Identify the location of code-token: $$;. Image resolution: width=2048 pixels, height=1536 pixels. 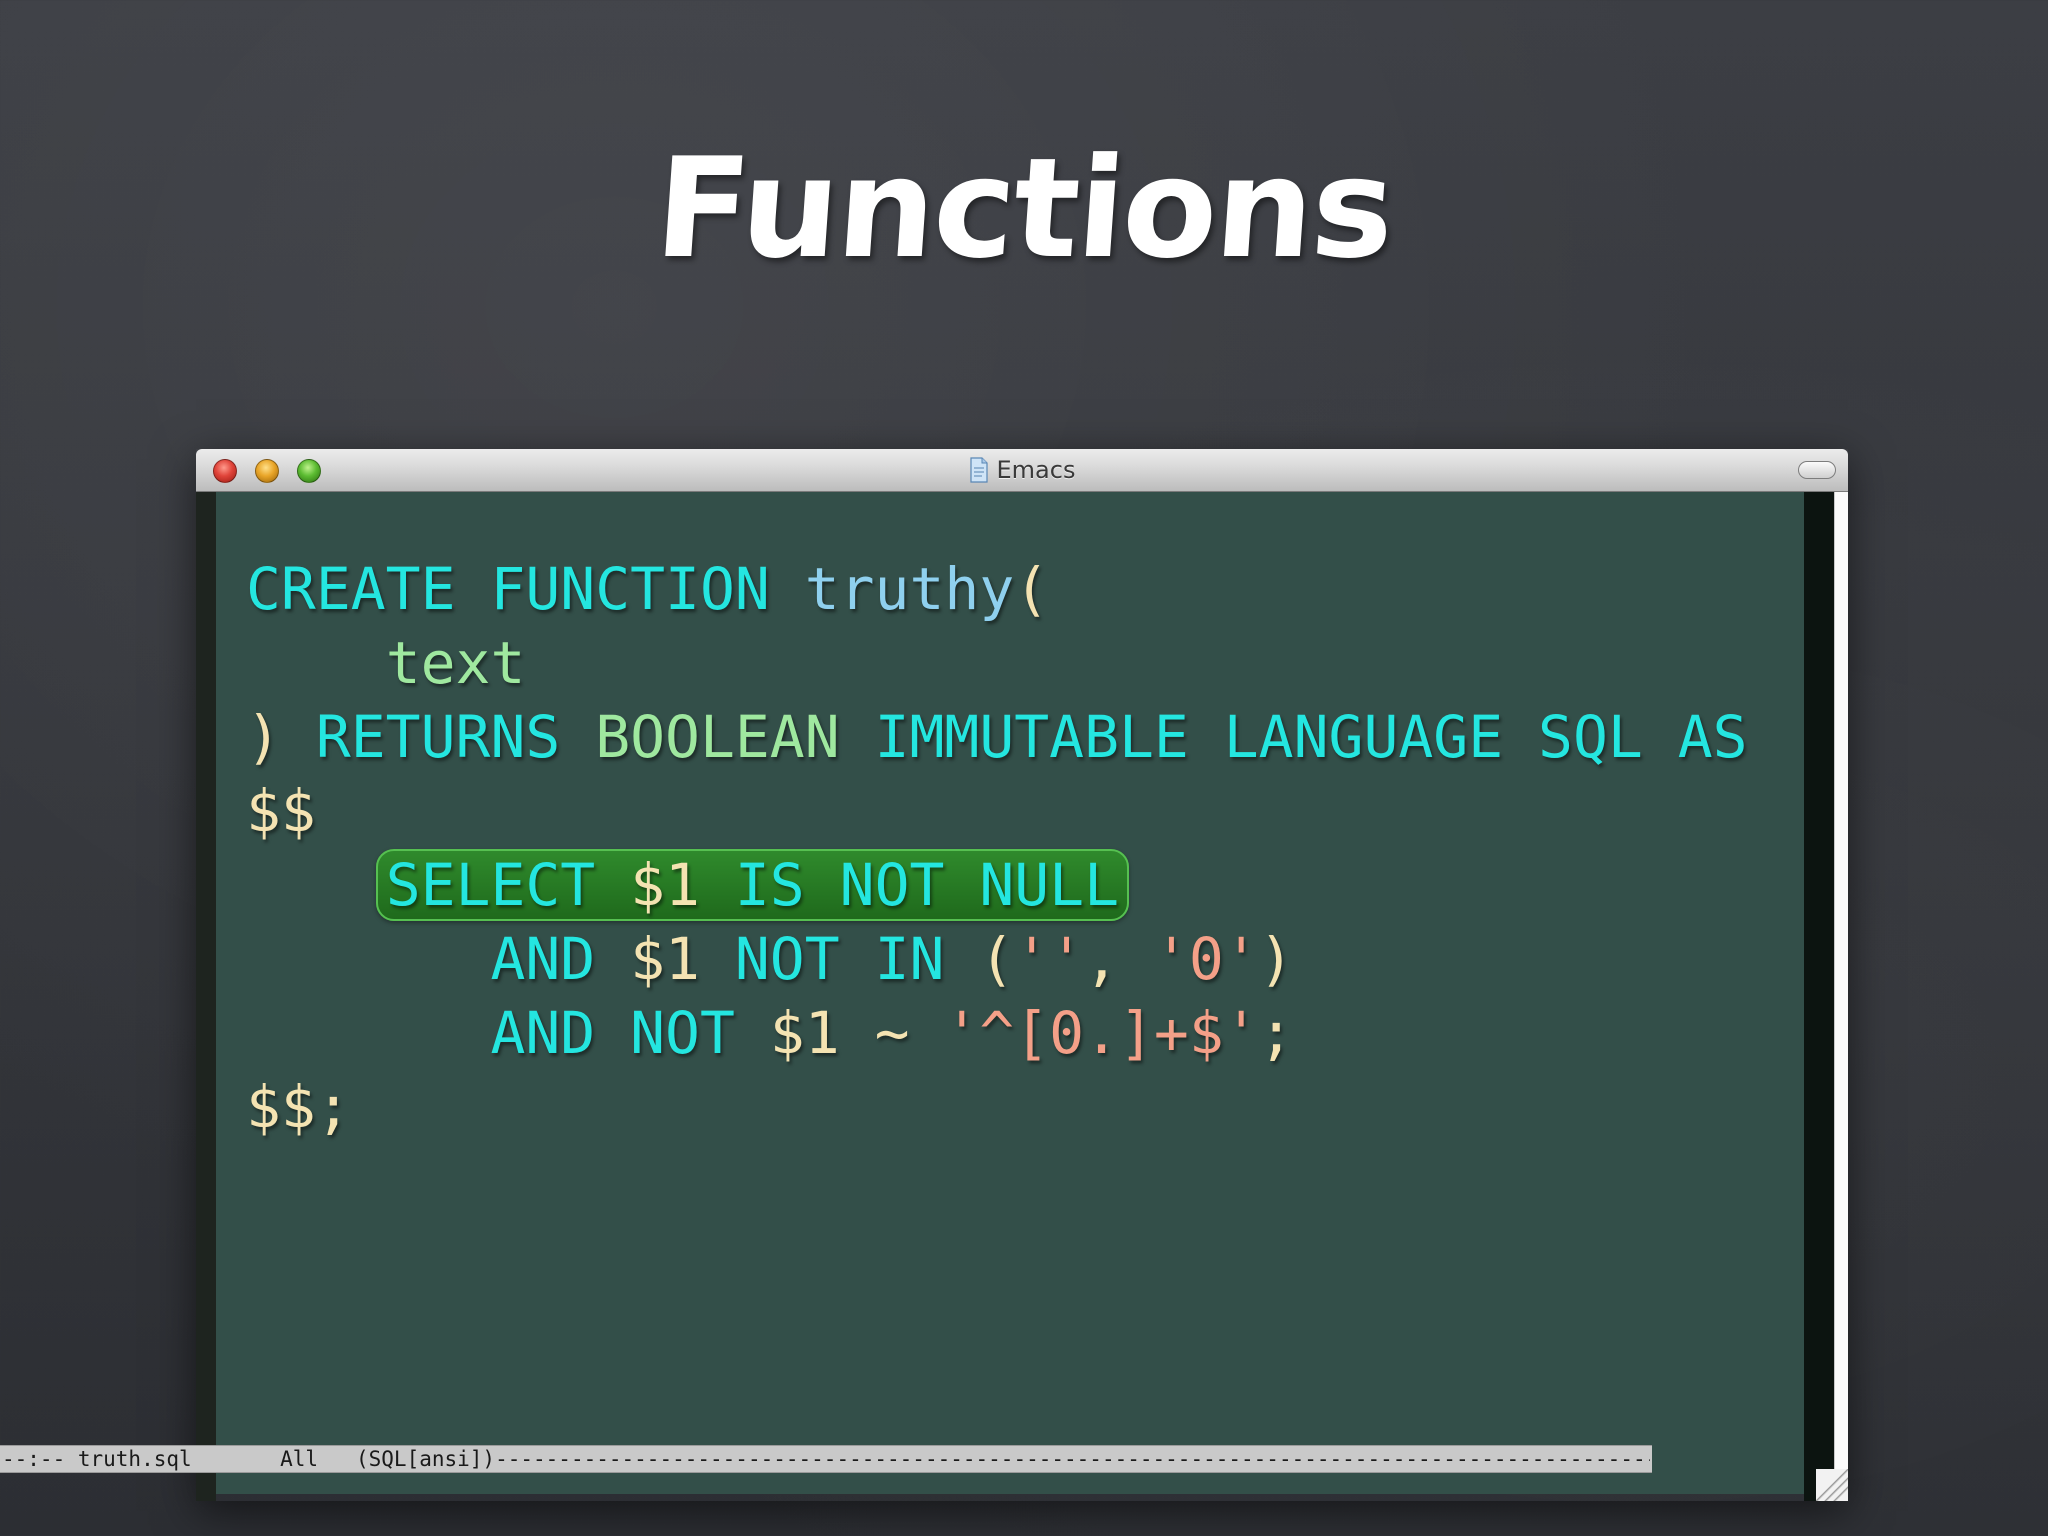
(298, 1107).